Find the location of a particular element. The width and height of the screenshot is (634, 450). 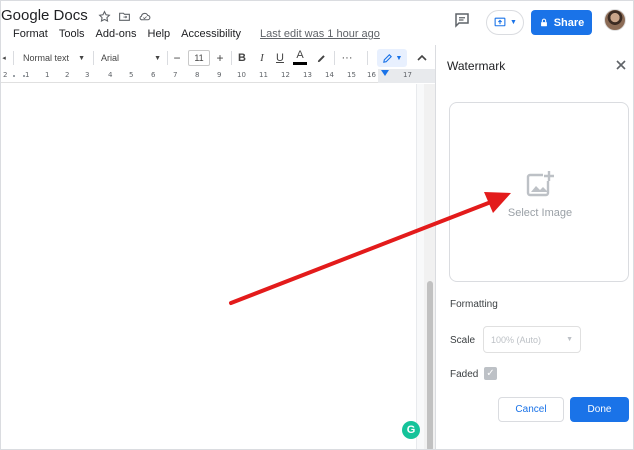

scale-value: 100% (Auto) is located at coordinates (516, 339).